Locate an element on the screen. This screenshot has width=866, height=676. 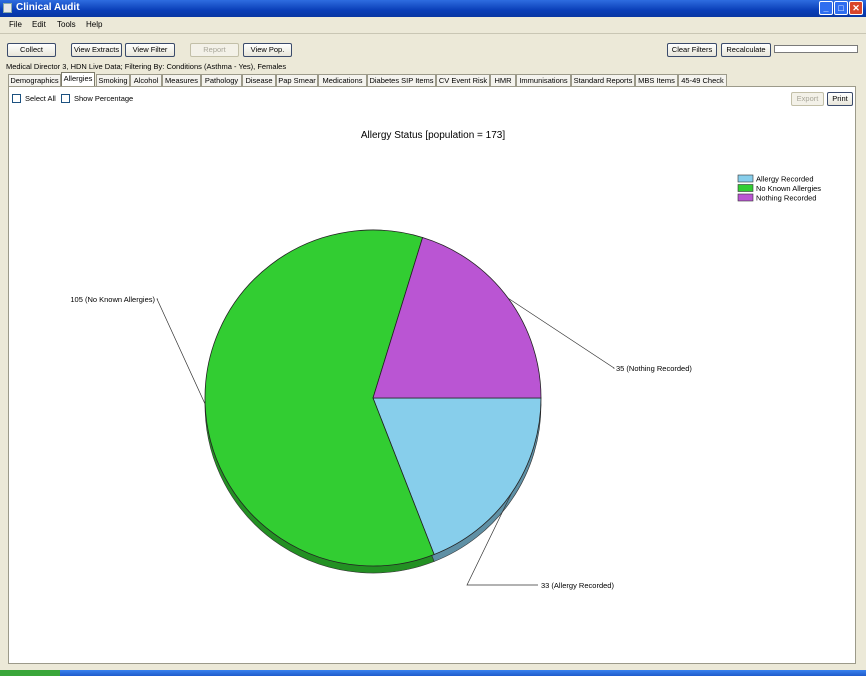
menu-bar: File Edit Tools Help is located at coordinates (433, 25).